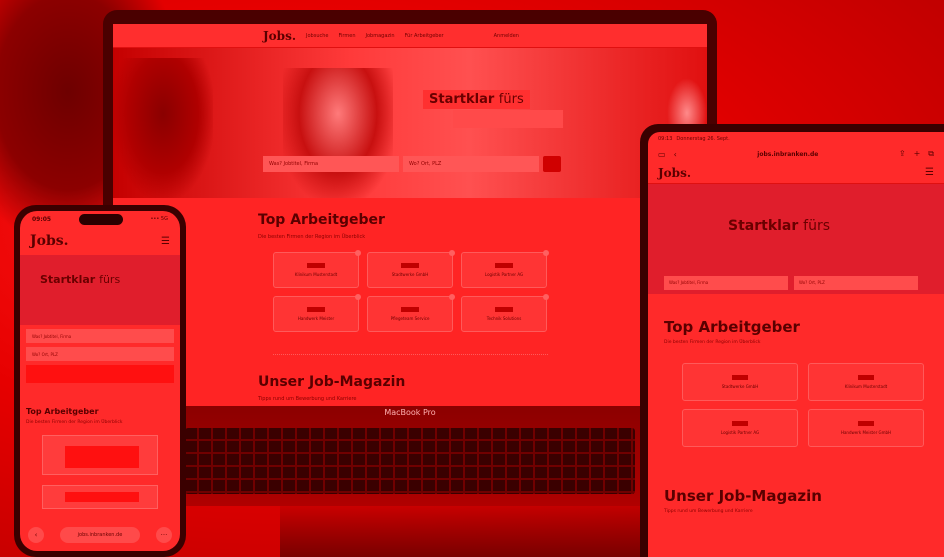 The image size is (944, 557). What do you see at coordinates (490, 527) in the screenshot?
I see `background-shade` at bounding box center [490, 527].